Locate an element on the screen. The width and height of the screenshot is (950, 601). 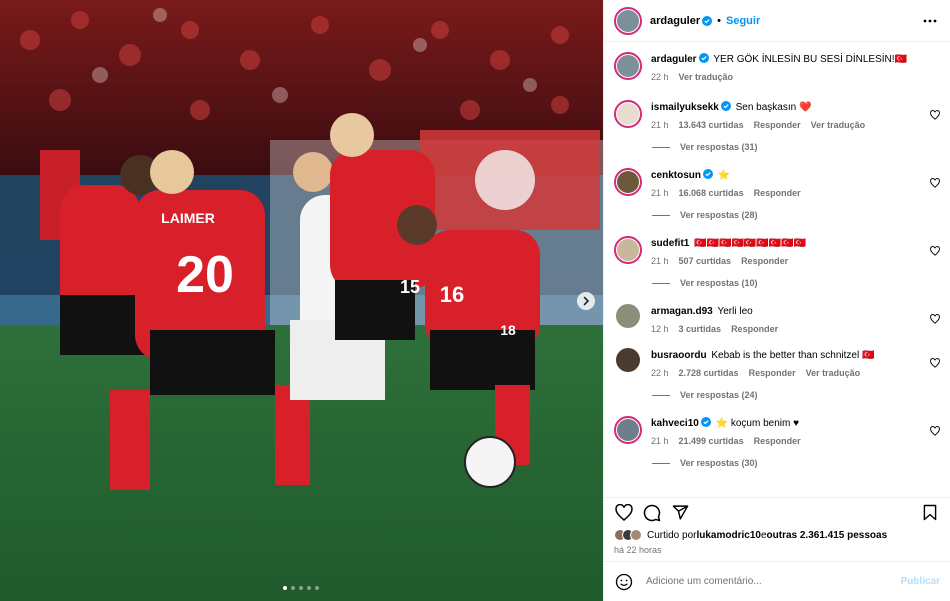
comment-input is located at coordinates (773, 581).